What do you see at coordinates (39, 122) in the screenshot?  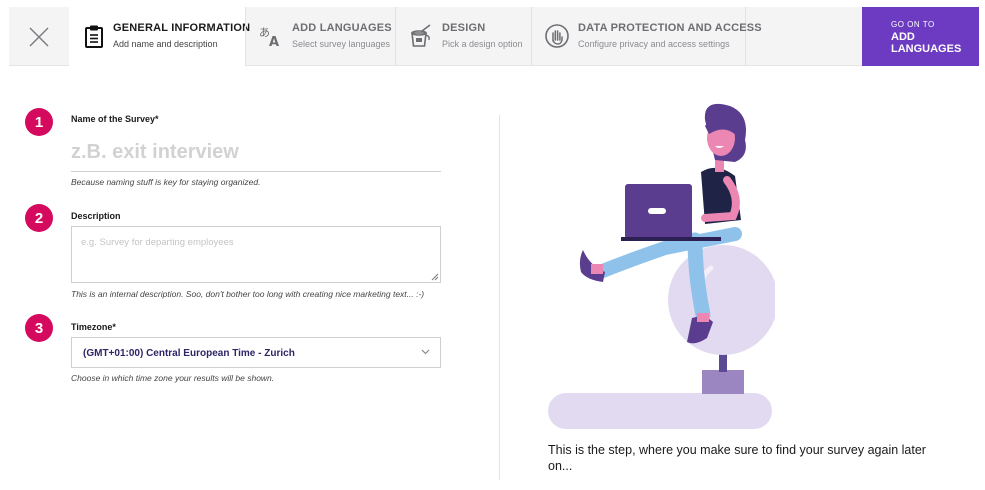 I see `step-number-badge: 1` at bounding box center [39, 122].